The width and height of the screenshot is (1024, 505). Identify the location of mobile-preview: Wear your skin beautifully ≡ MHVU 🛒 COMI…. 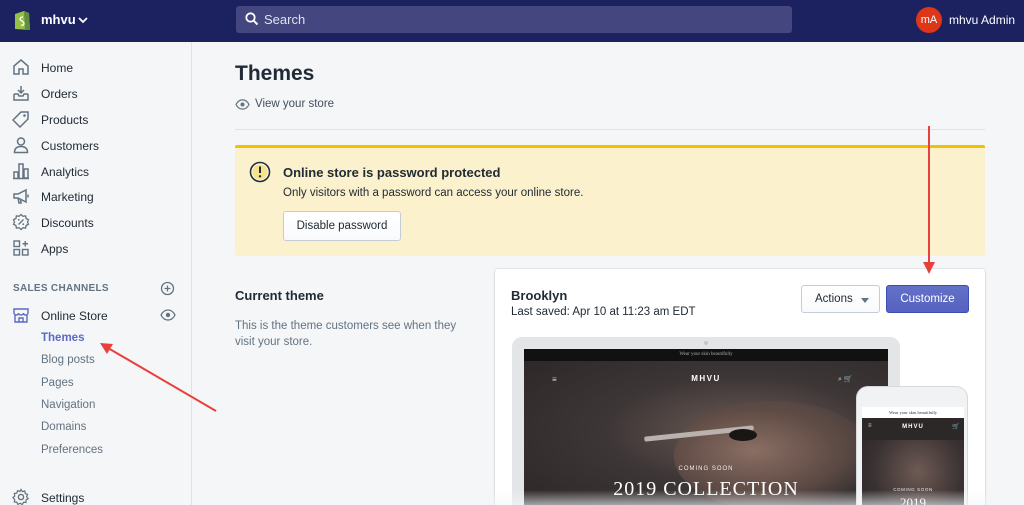
(912, 445).